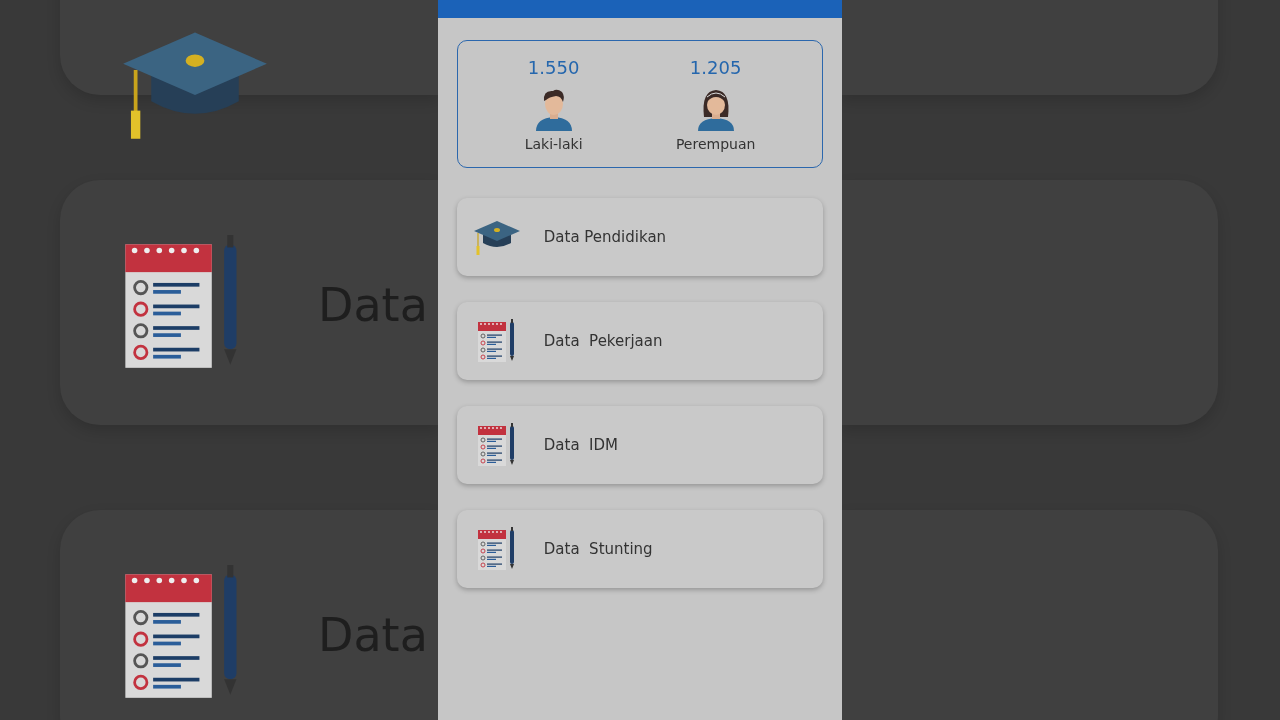 The width and height of the screenshot is (1280, 720). I want to click on count-value: 1.550, so click(553, 67).